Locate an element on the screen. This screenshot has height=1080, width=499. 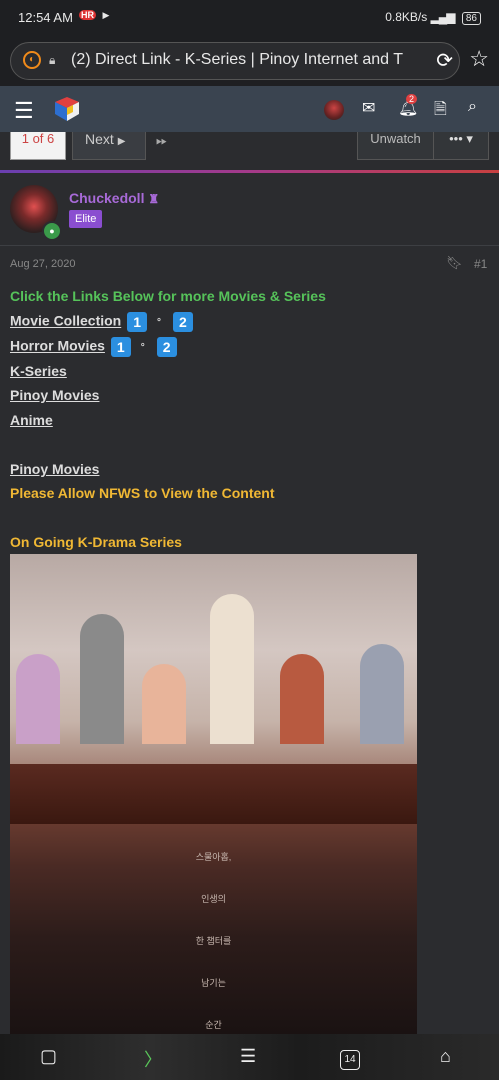
pagination: 1 of 6 Next ▶ ⏩︎ Unwatch ••• ▾ is located at coordinates (249, 151).